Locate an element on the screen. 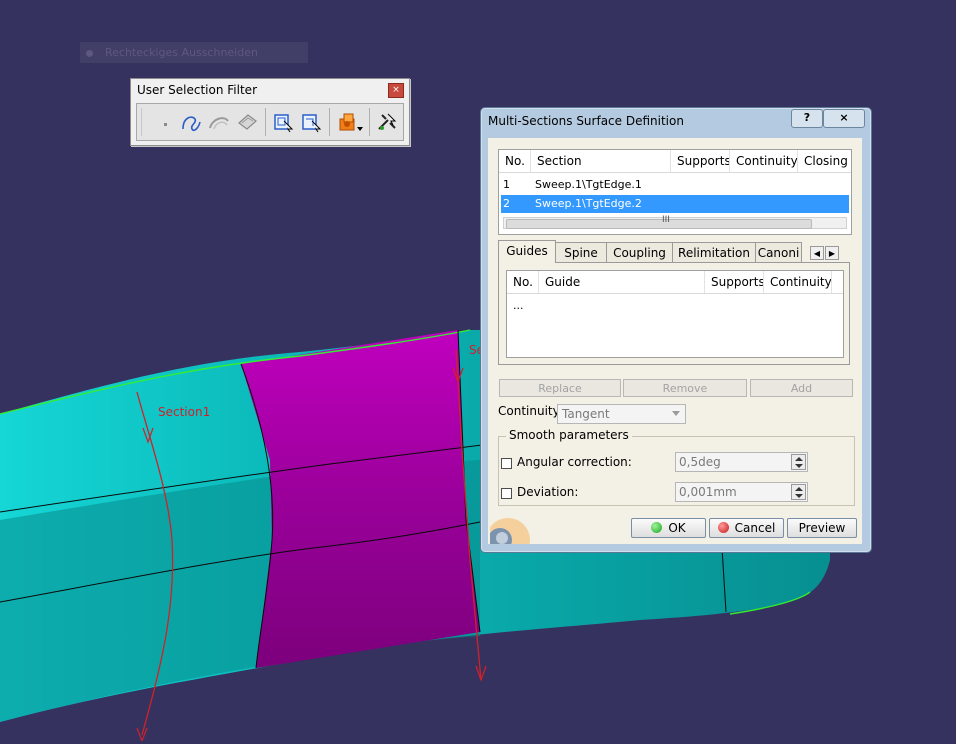  surface-filter-icon is located at coordinates (219, 122).